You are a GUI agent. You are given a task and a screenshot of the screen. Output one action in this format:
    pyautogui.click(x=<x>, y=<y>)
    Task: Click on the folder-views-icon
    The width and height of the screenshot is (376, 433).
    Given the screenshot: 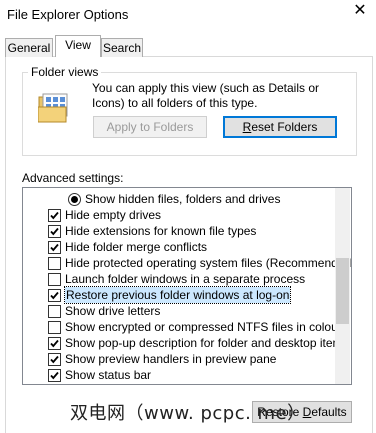 What is the action you would take?
    pyautogui.click(x=53, y=108)
    